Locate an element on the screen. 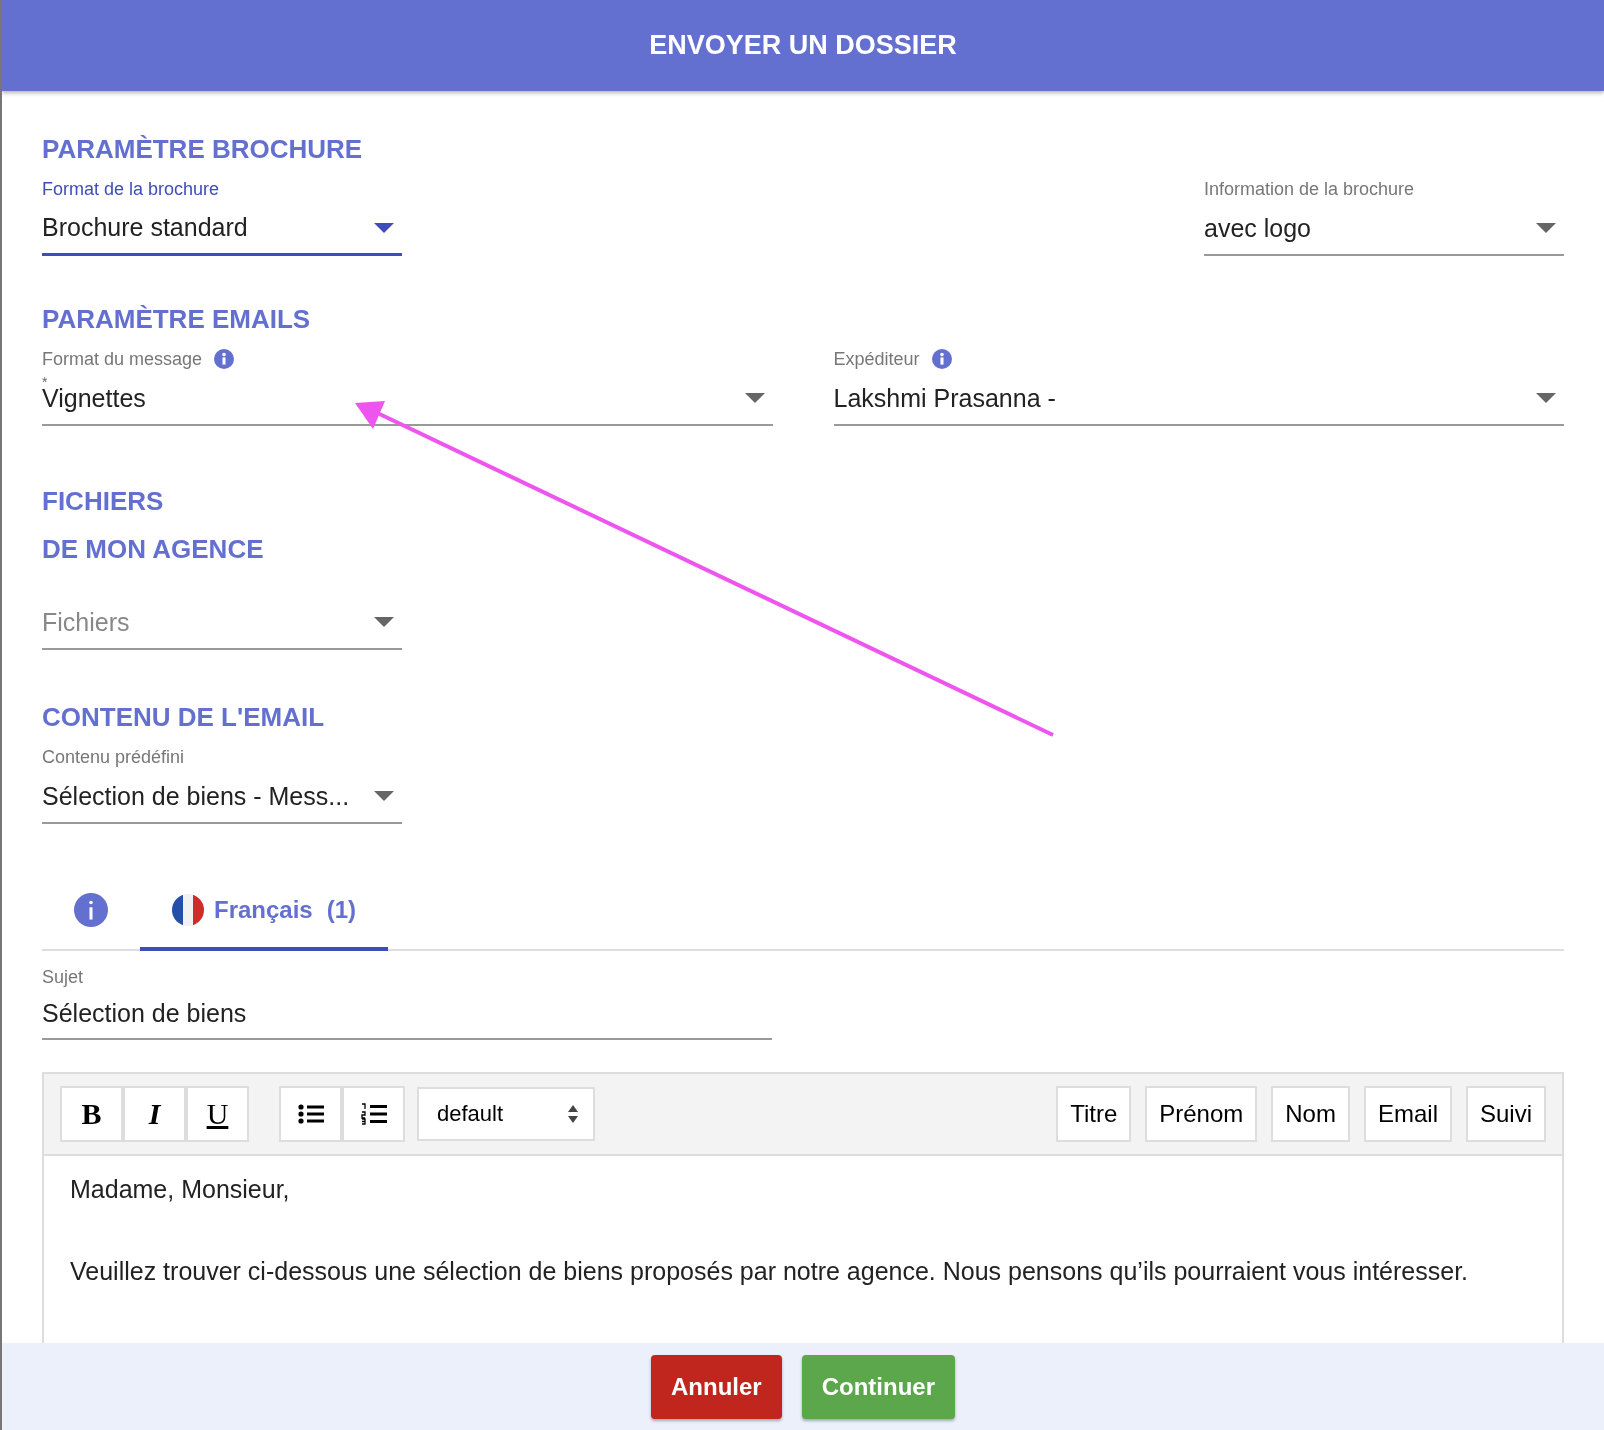 The image size is (1604, 1430). numbered-list-icon is located at coordinates (373, 1114).